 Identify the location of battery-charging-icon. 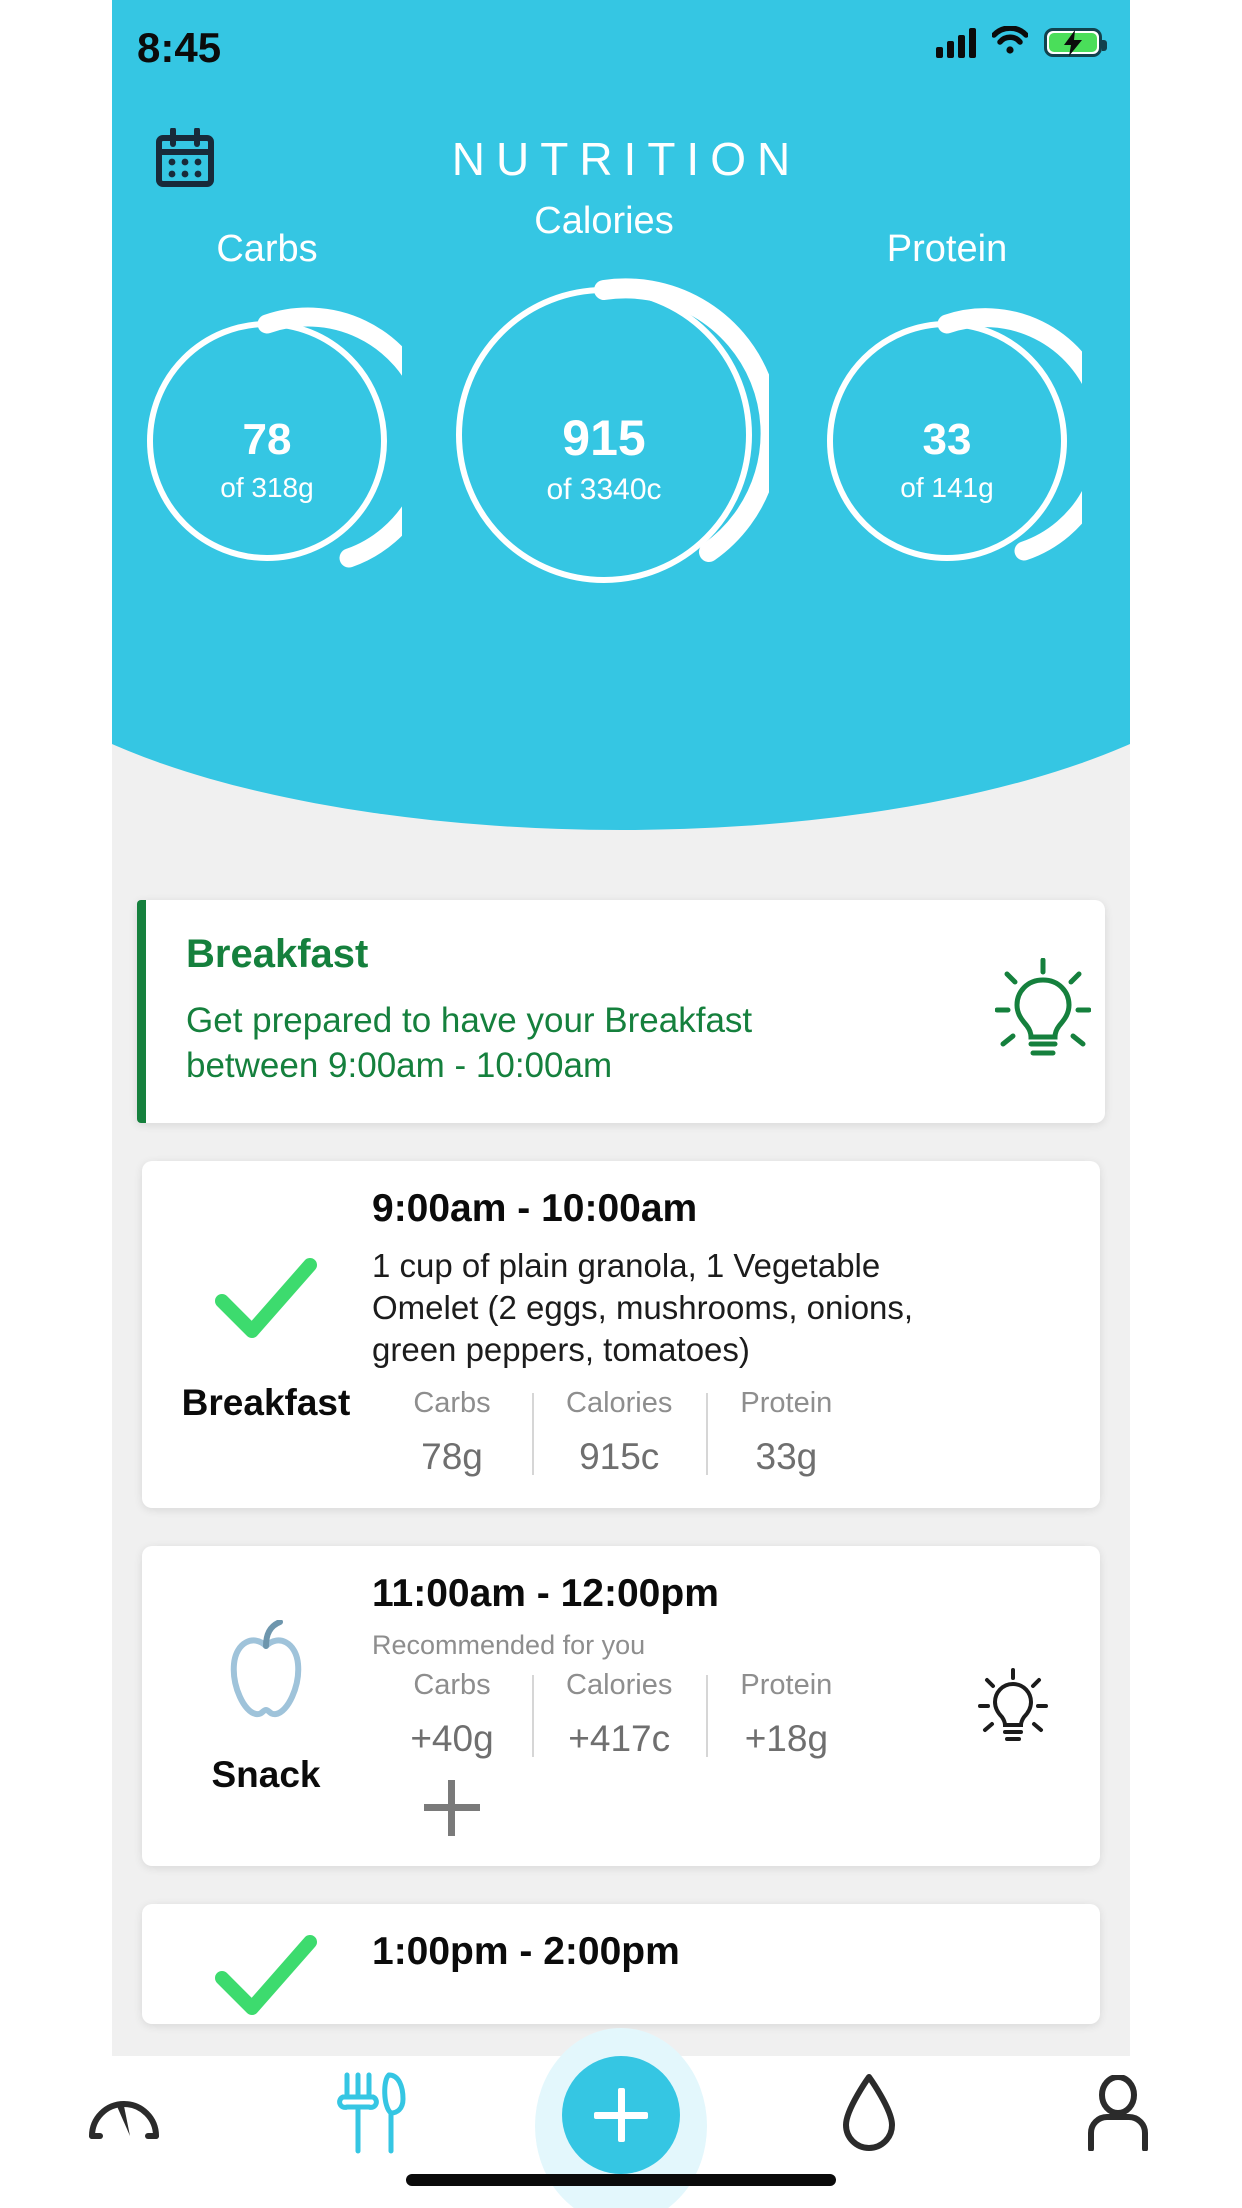
(1075, 42).